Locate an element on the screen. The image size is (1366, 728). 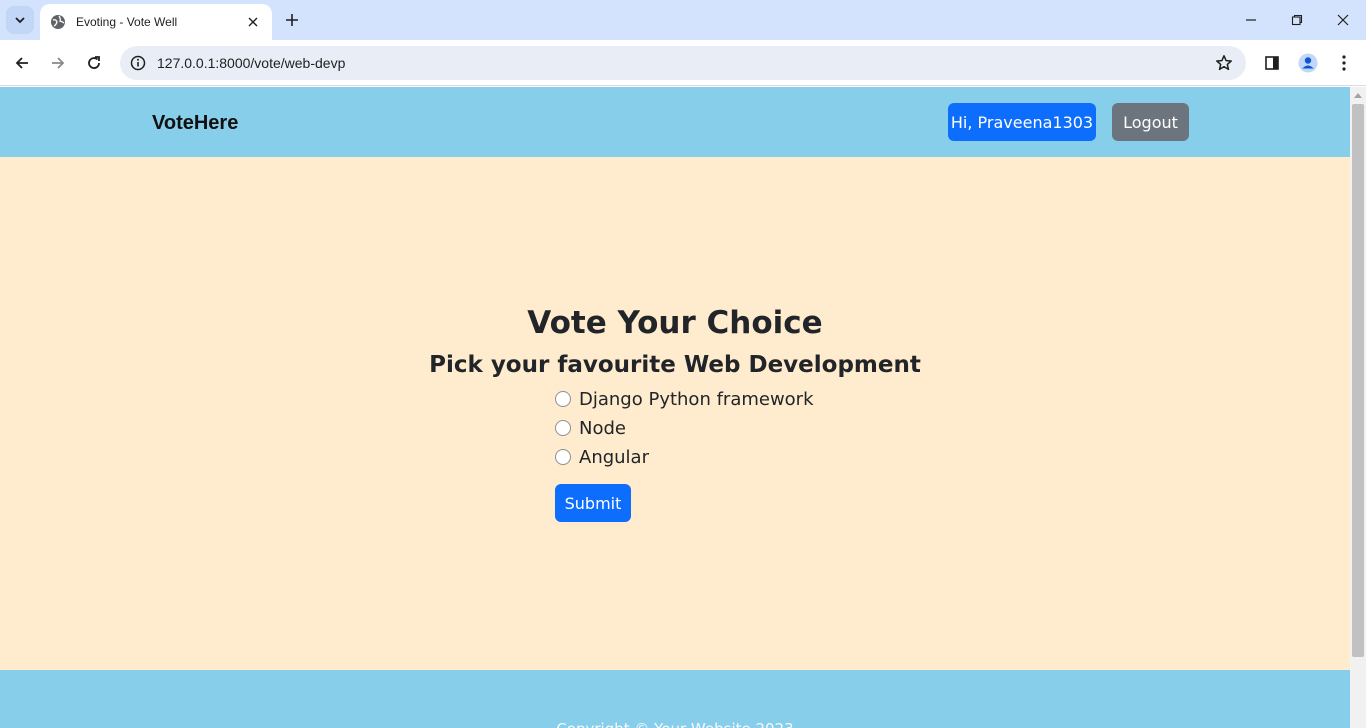
reload-icon is located at coordinates (94, 63).